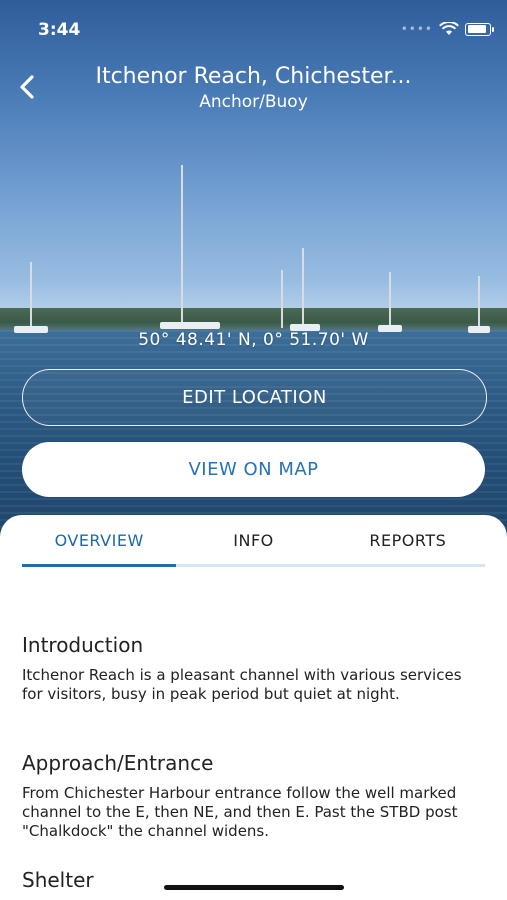 The height and width of the screenshot is (900, 507). What do you see at coordinates (83, 645) in the screenshot?
I see `section-heading-introduction: Introduction` at bounding box center [83, 645].